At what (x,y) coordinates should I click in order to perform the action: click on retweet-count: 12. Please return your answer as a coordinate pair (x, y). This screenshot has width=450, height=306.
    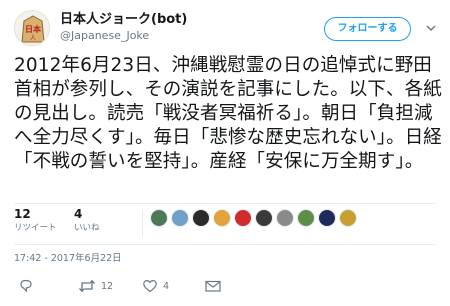
    Looking at the image, I should click on (22, 214).